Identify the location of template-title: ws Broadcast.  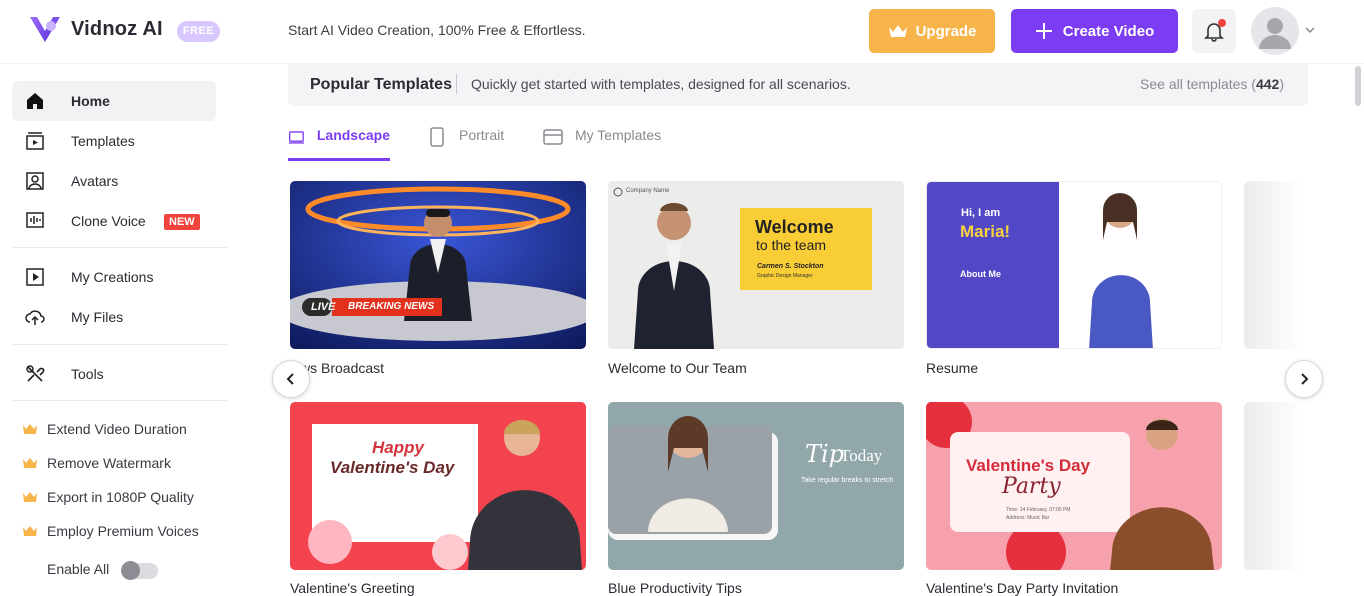
(342, 368).